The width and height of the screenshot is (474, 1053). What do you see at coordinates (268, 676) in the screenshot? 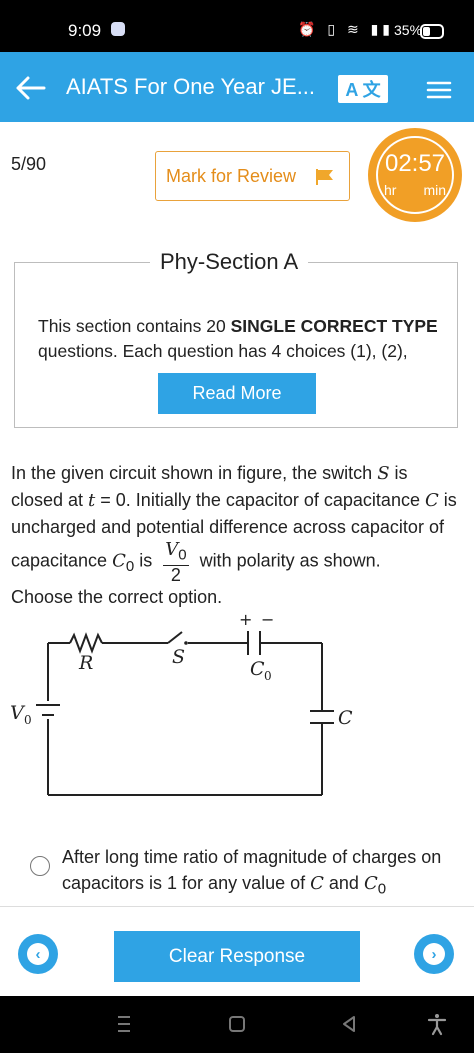
I see `label-C0-sub: 0` at bounding box center [268, 676].